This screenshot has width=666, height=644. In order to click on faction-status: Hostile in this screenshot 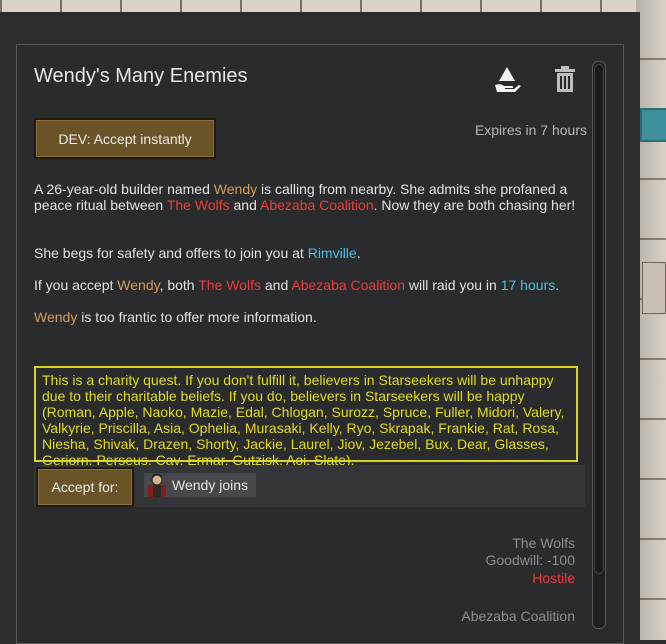, I will do `click(553, 578)`.